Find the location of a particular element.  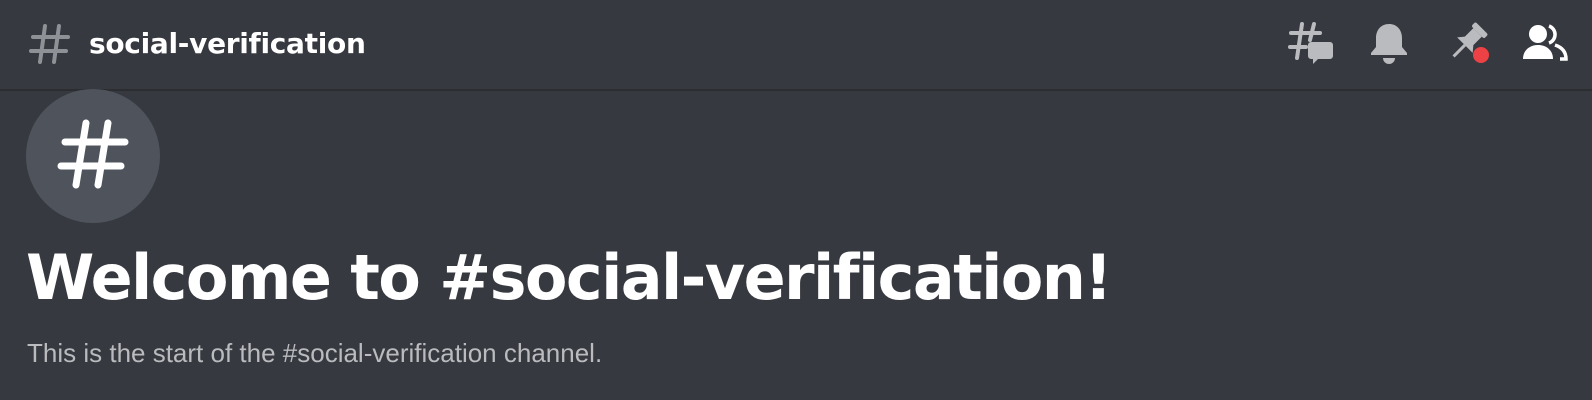

member-list-icon is located at coordinates (1545, 45).